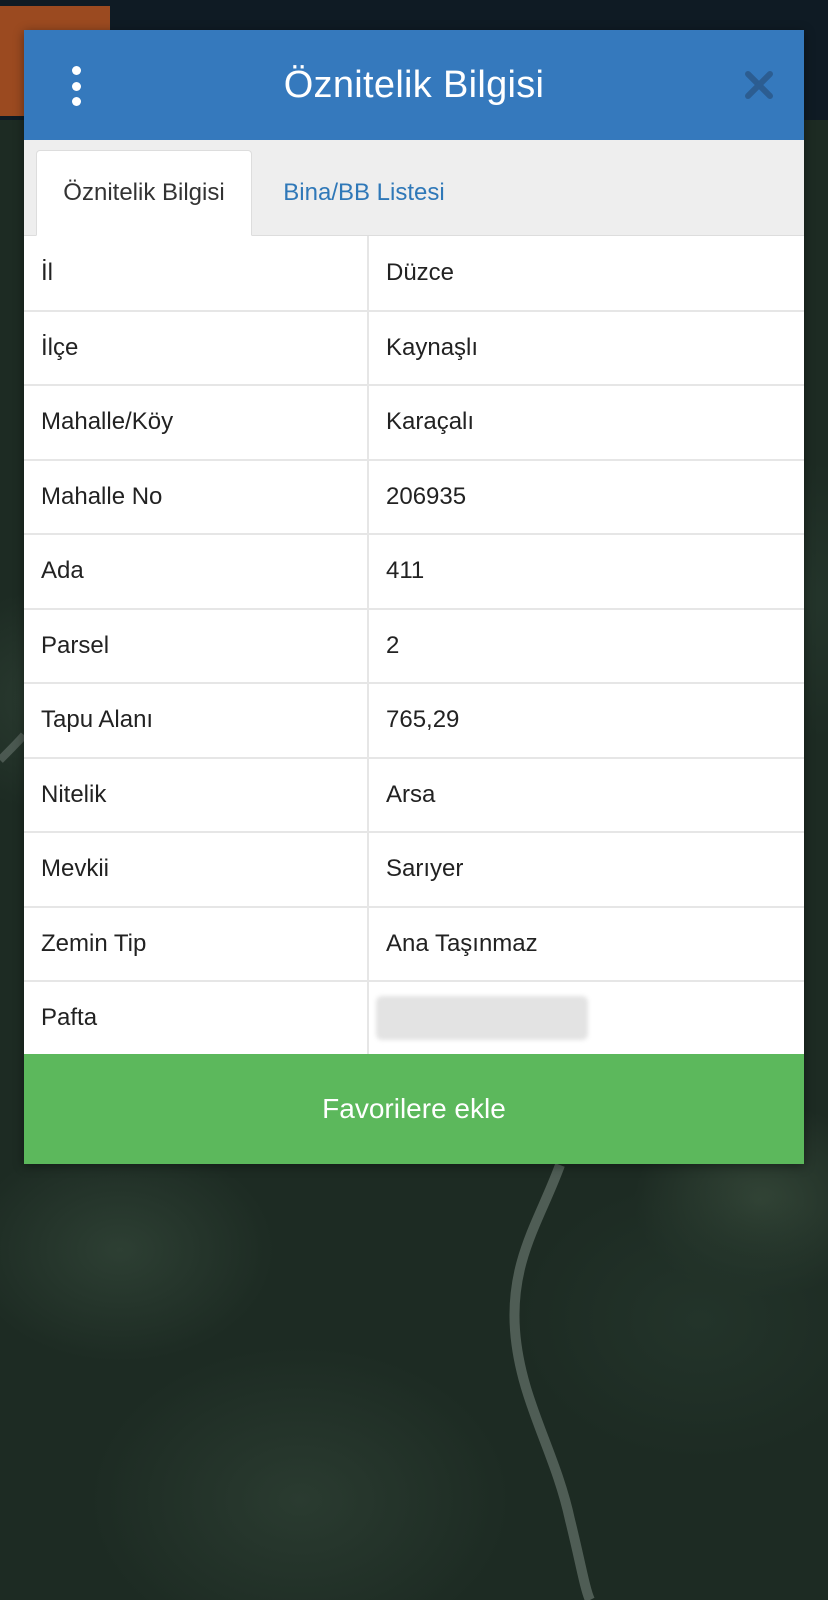 This screenshot has width=828, height=1600. I want to click on table-row: İl Düzce, so click(414, 274).